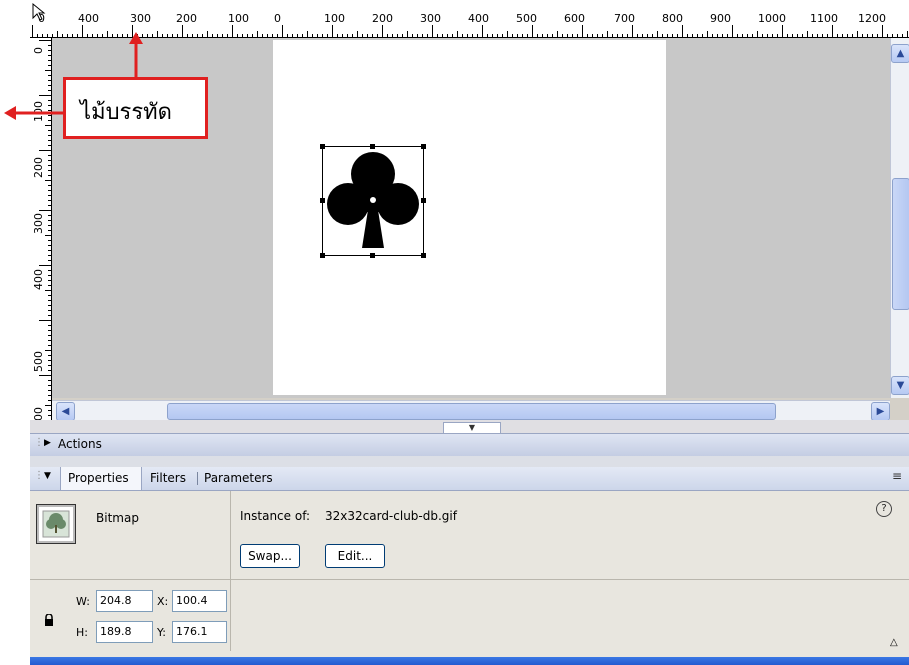 This screenshot has height=665, width=909. I want to click on x-field: 100.4, so click(199, 601).